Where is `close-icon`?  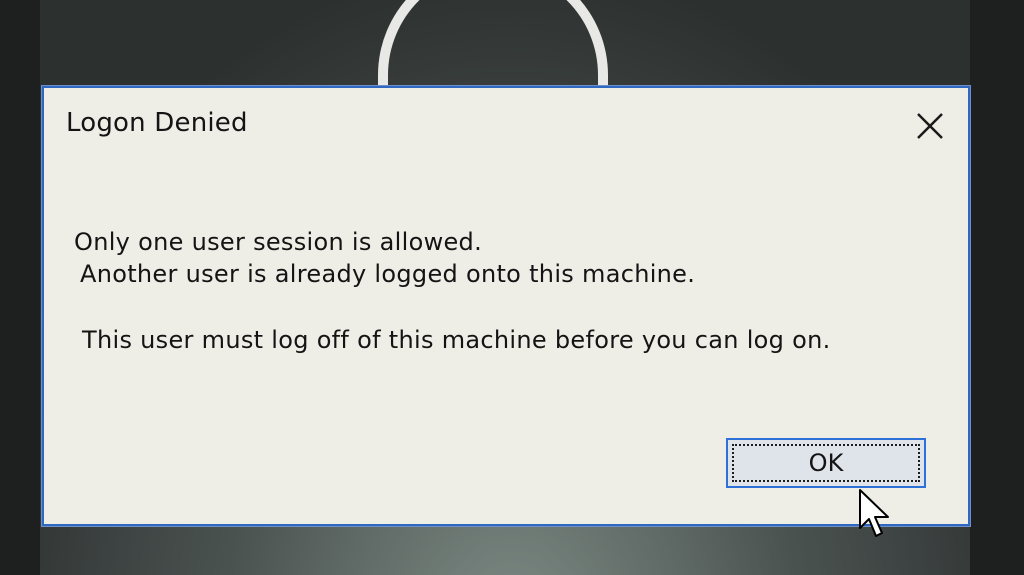
close-icon is located at coordinates (930, 126).